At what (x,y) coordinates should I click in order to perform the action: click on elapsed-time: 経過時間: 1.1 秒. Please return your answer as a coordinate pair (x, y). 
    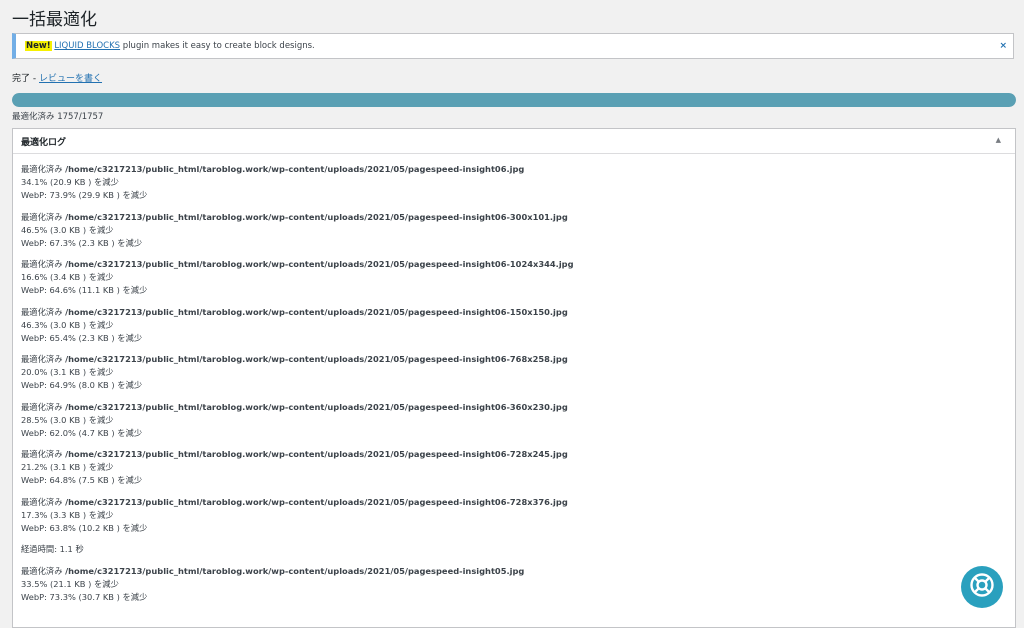
    Looking at the image, I should click on (52, 549).